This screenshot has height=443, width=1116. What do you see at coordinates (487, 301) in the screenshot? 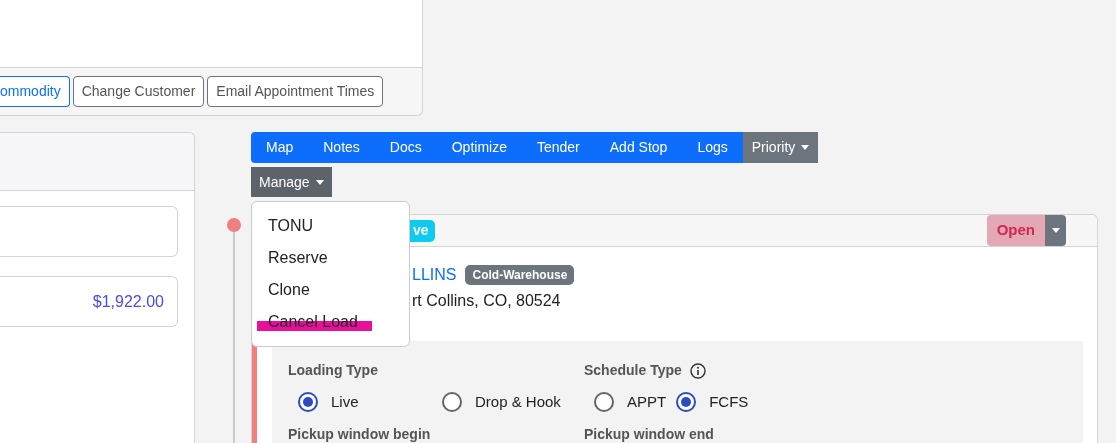
I see `stop-address: rt Collins, CO, 80524` at bounding box center [487, 301].